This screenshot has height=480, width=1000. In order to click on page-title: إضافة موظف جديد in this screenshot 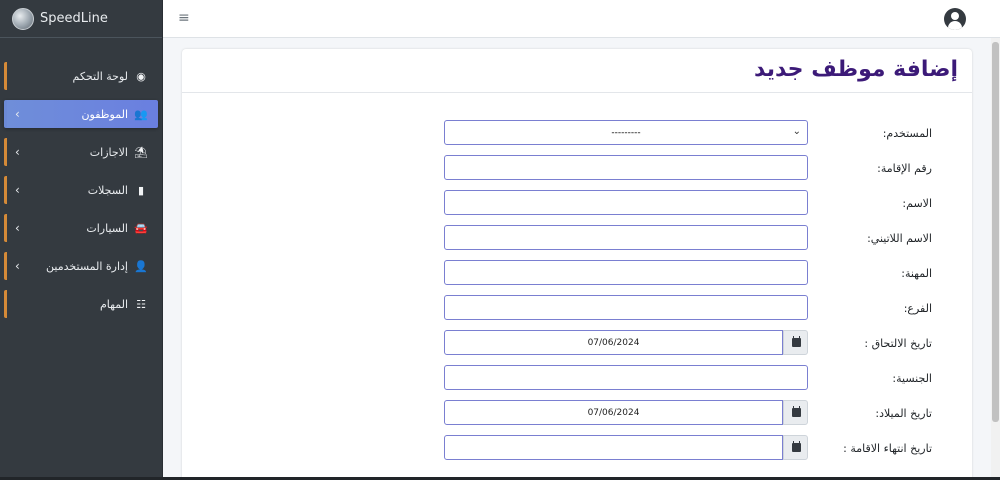, I will do `click(856, 69)`.